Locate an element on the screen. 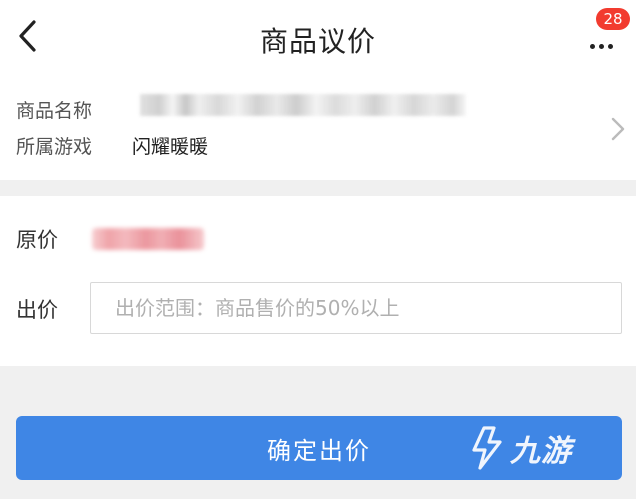 The height and width of the screenshot is (499, 636). lightning-logo-icon is located at coordinates (487, 448).